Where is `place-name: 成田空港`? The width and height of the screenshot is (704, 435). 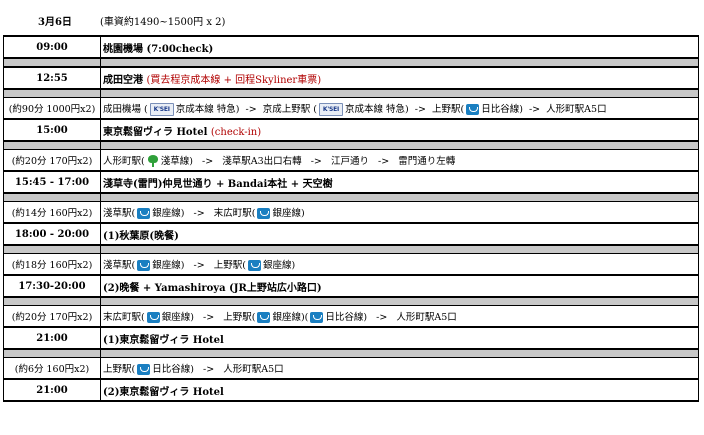
place-name: 成田空港 is located at coordinates (125, 80).